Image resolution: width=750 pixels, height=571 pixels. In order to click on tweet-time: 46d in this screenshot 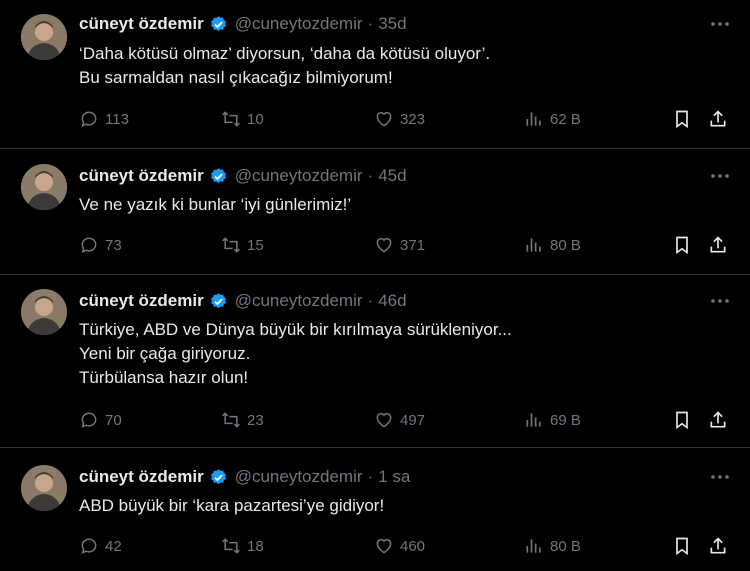, I will do `click(392, 301)`.